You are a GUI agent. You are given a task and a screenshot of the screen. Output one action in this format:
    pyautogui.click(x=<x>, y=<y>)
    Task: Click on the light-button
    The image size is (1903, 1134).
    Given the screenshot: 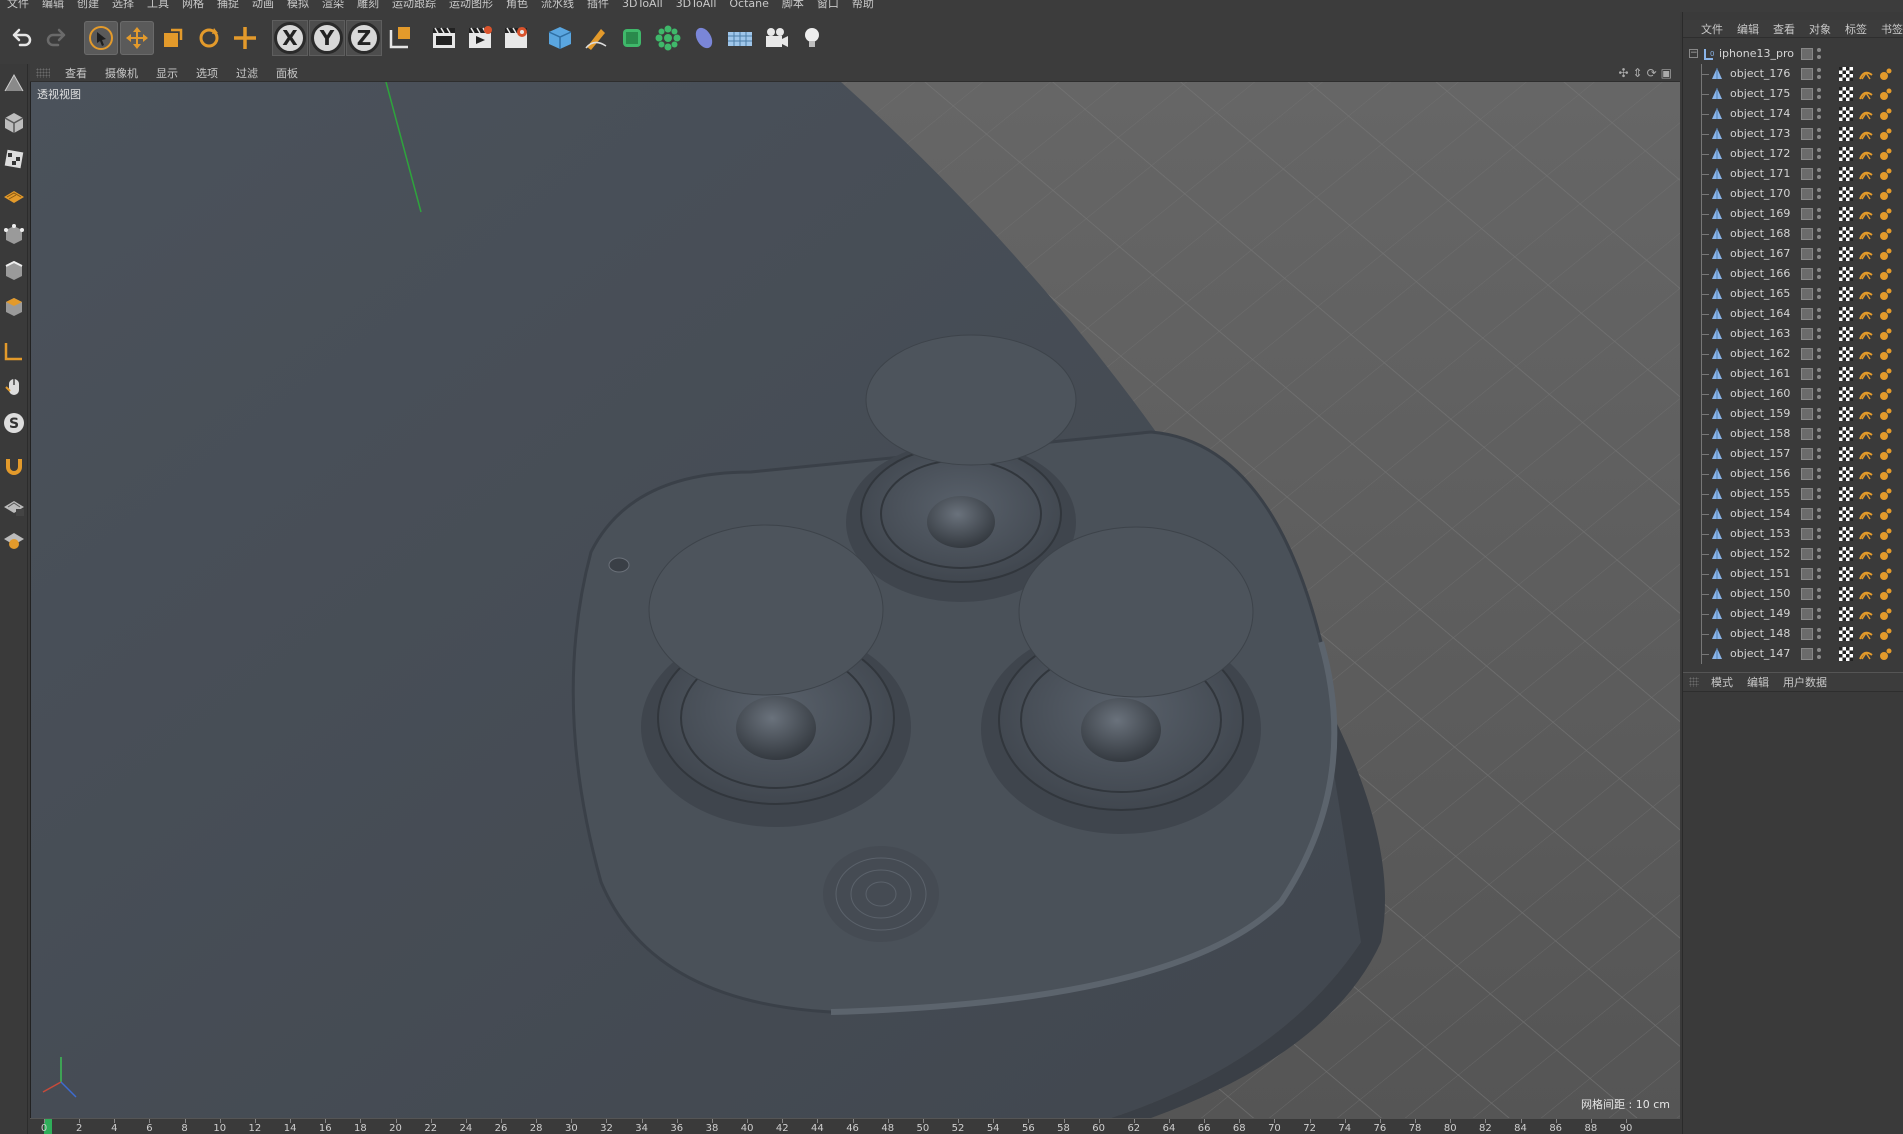 What is the action you would take?
    pyautogui.click(x=812, y=38)
    